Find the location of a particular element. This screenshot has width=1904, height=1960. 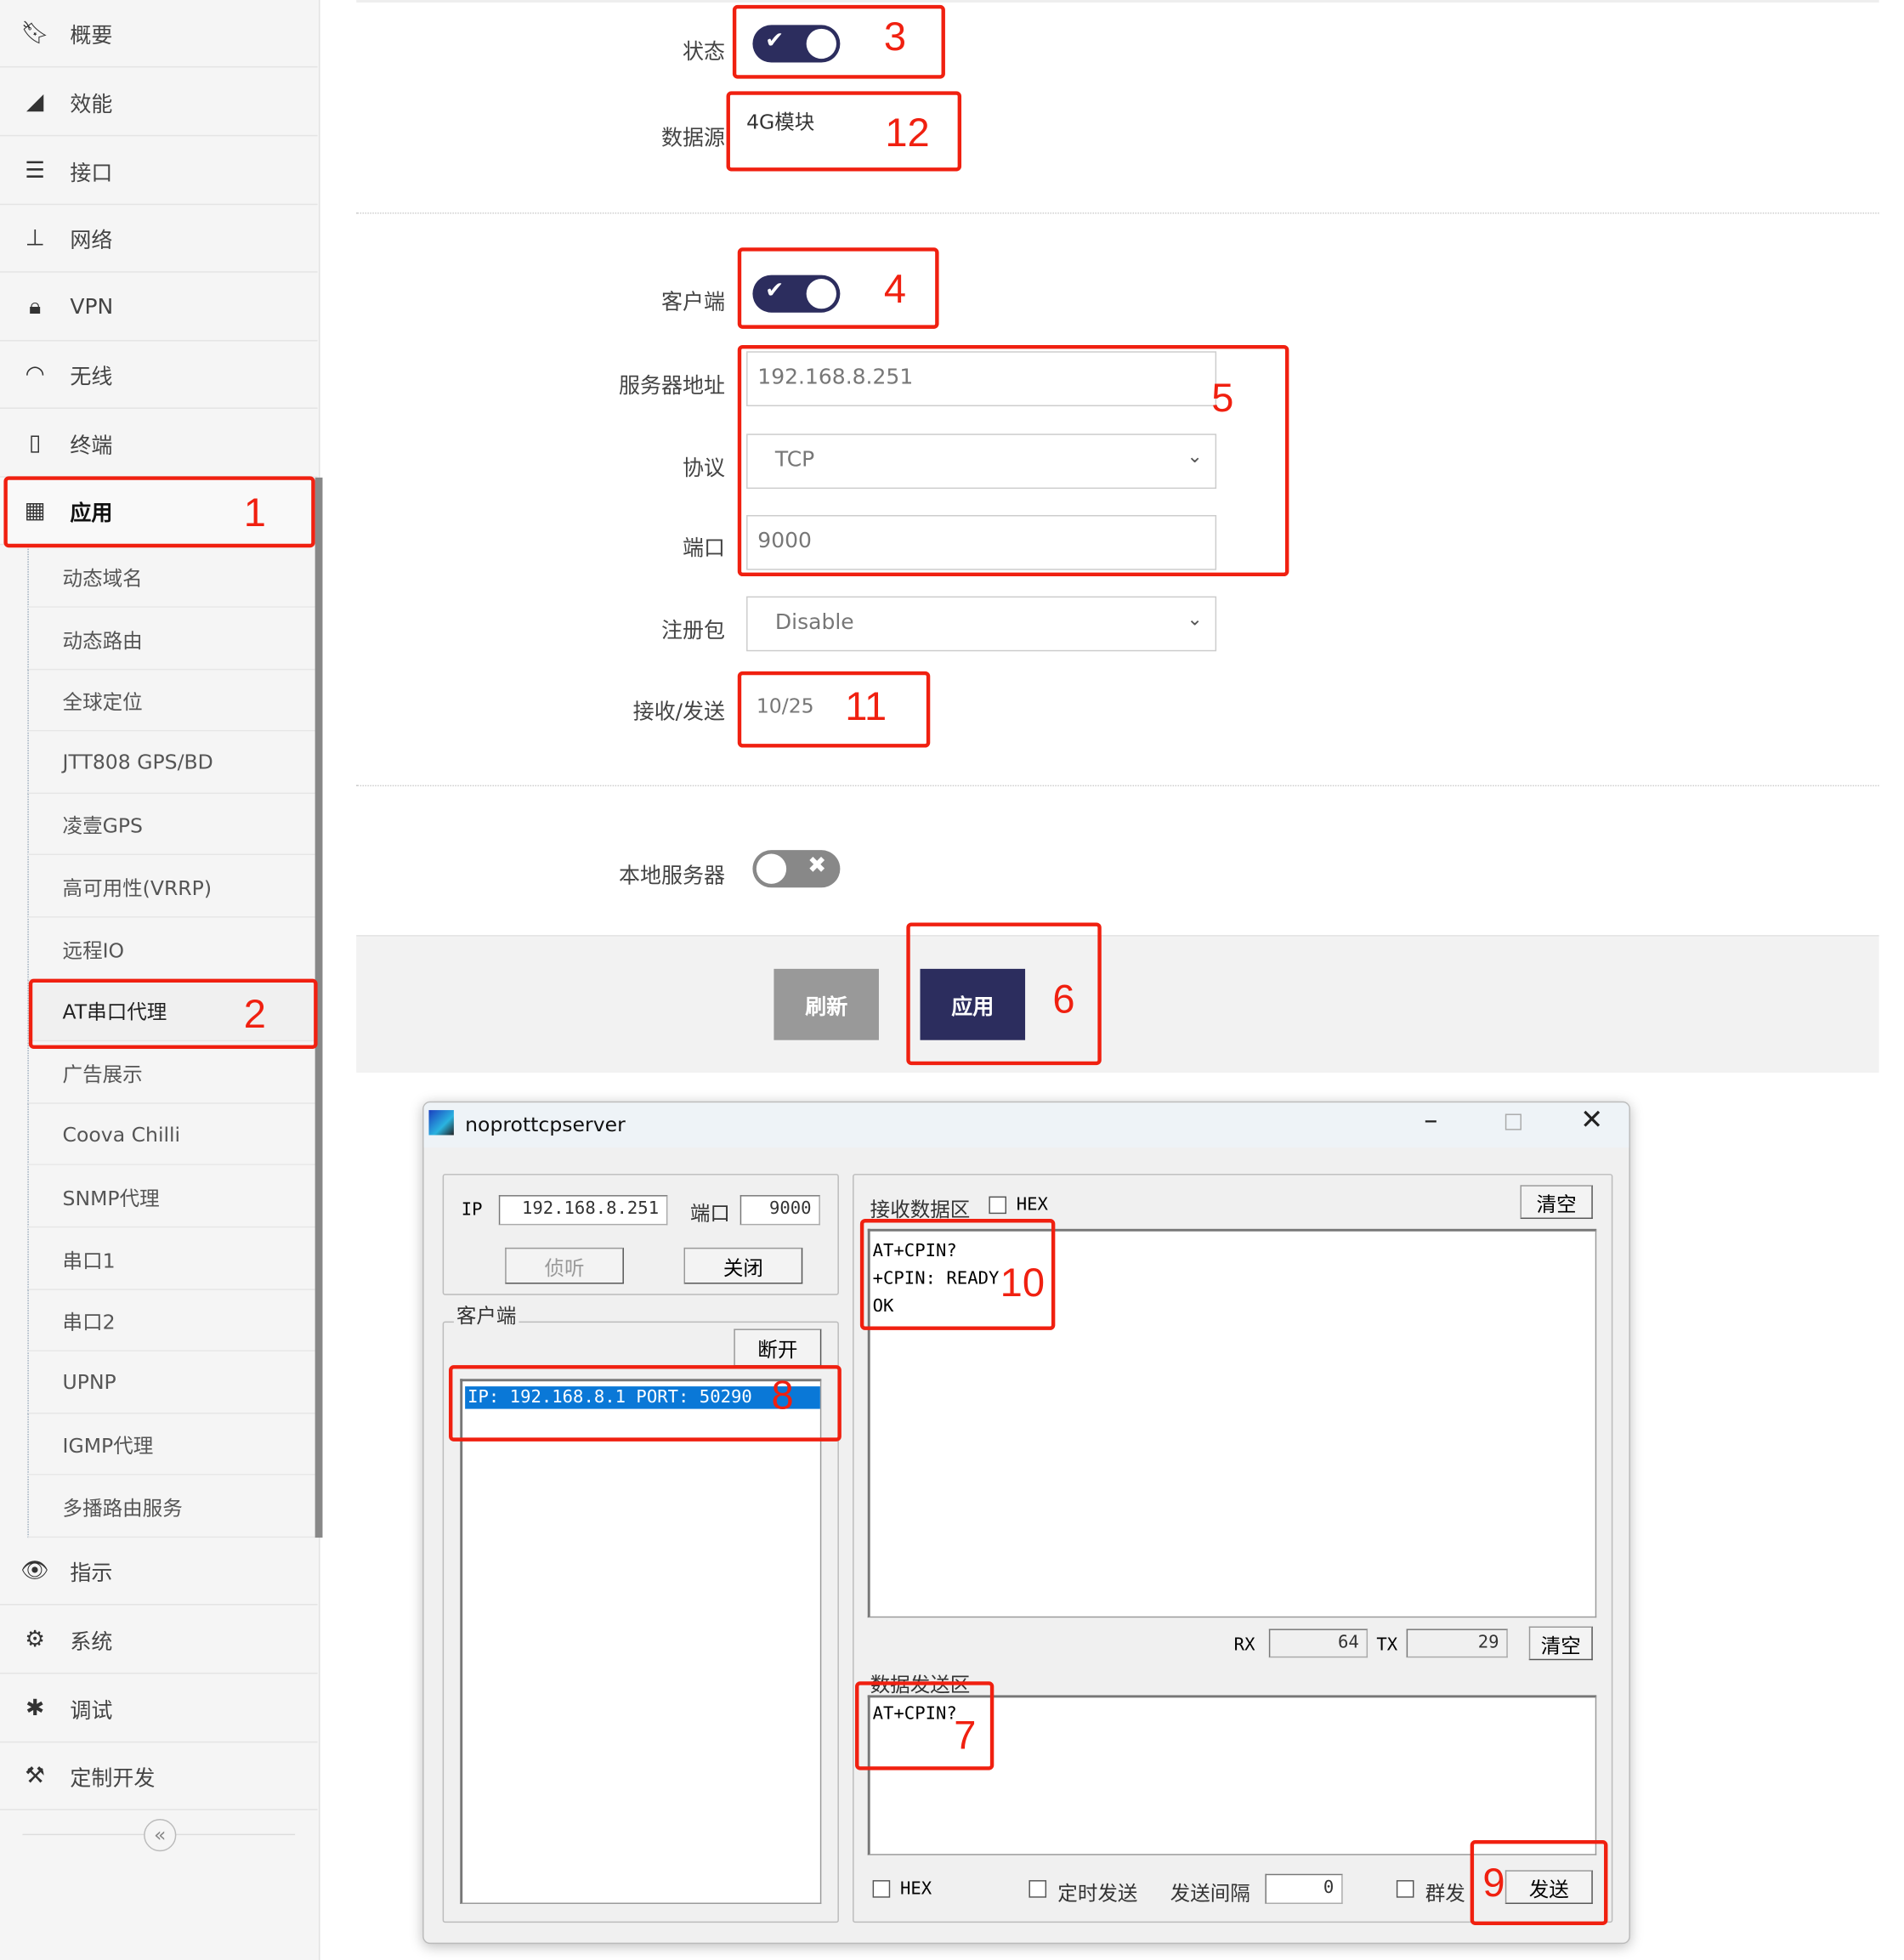

nav-debug: ✱ 调试 is located at coordinates (159, 1709).